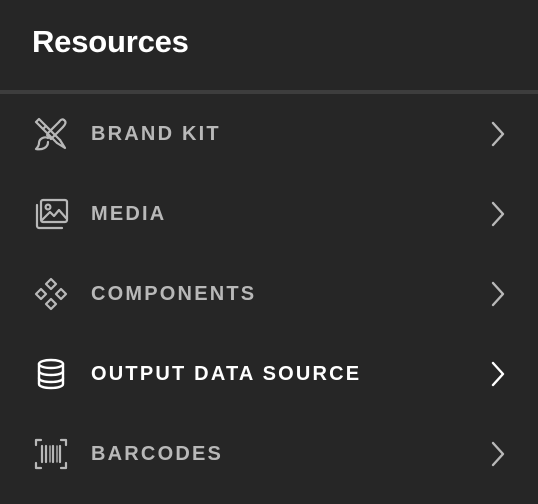 This screenshot has width=538, height=504. I want to click on menu-item-label: MEDIA, so click(129, 213).